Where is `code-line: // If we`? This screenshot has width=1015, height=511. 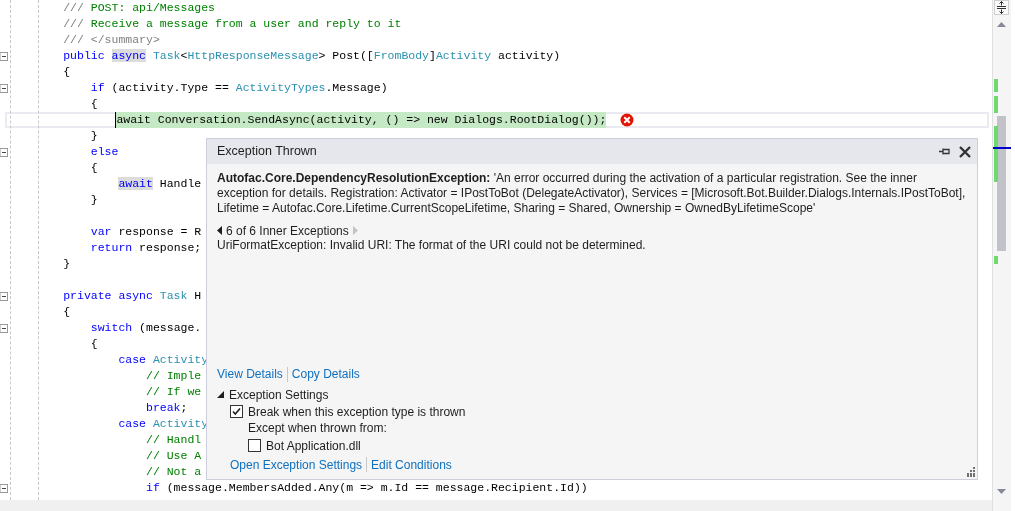 code-line: // If we is located at coordinates (174, 392).